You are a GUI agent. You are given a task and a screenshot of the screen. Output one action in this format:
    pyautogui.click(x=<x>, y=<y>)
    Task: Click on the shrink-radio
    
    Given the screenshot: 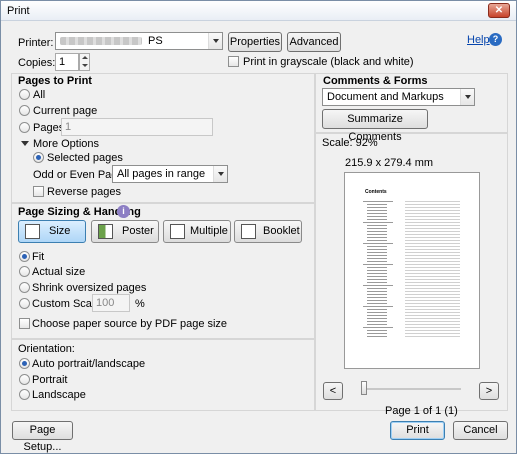 What is the action you would take?
    pyautogui.click(x=24, y=287)
    